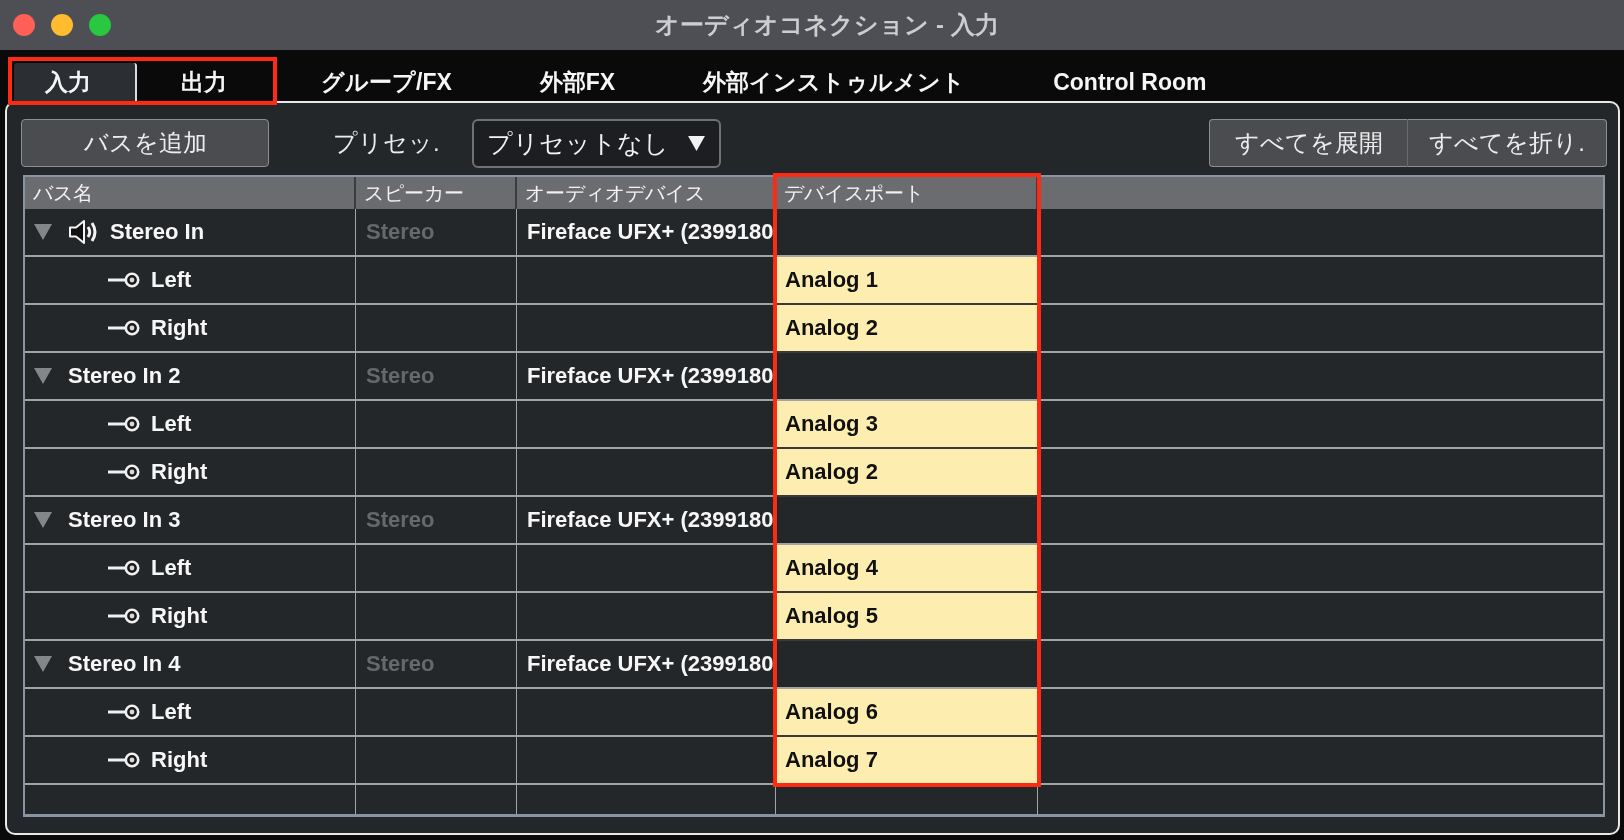 This screenshot has width=1624, height=840. What do you see at coordinates (75, 82) in the screenshot?
I see `tab: 入力` at bounding box center [75, 82].